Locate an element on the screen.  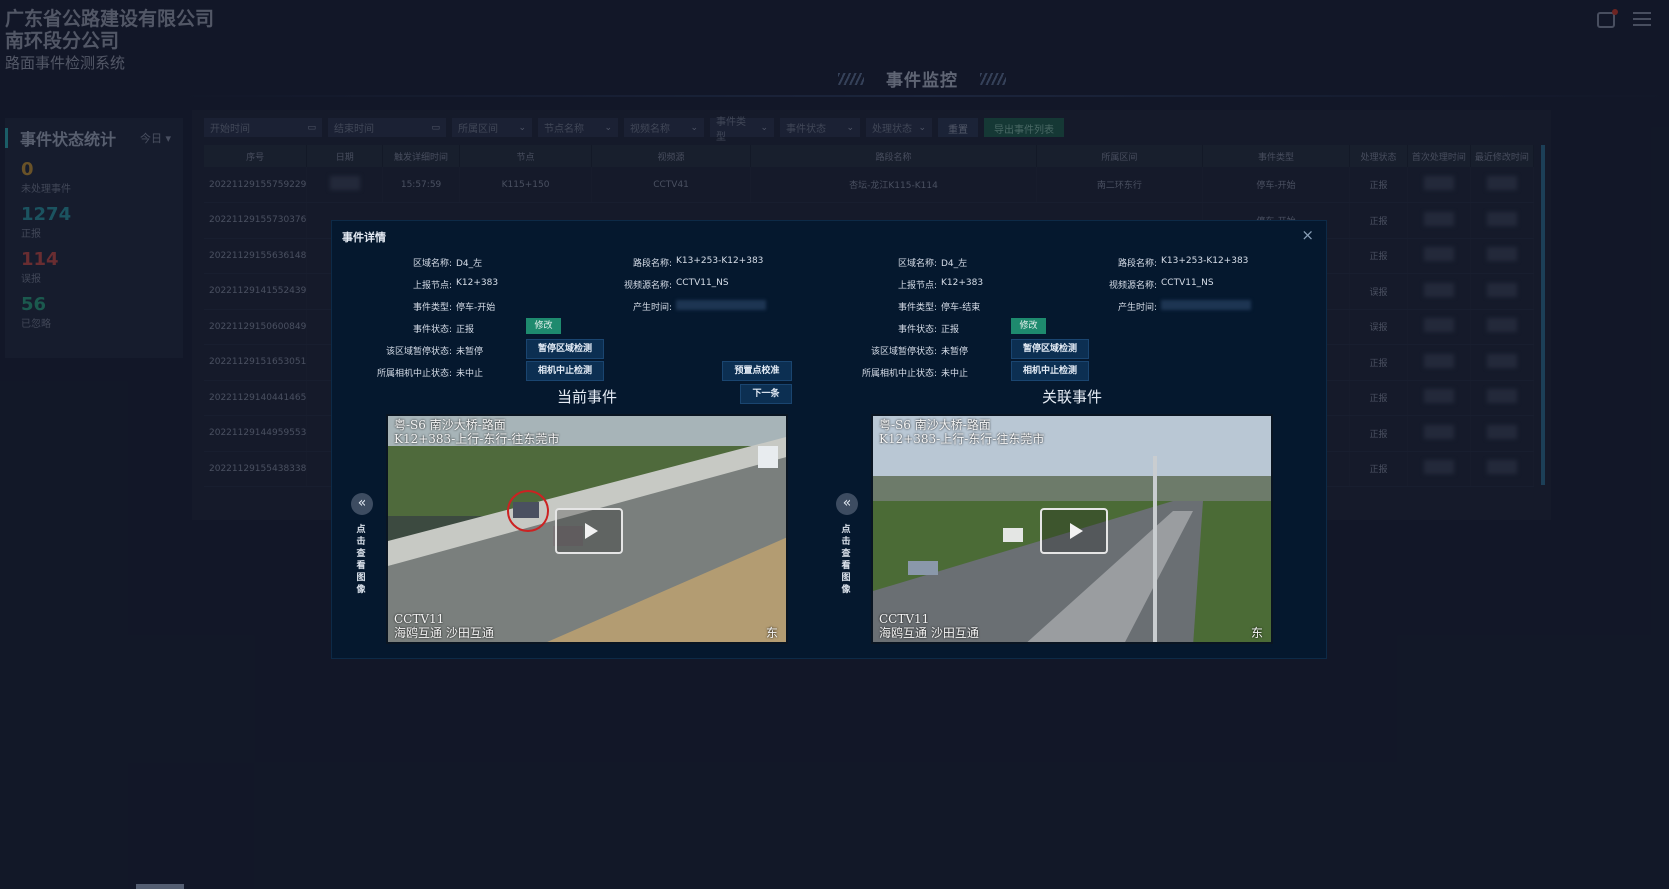
field-value: 停车-结束 is located at coordinates (961, 308).